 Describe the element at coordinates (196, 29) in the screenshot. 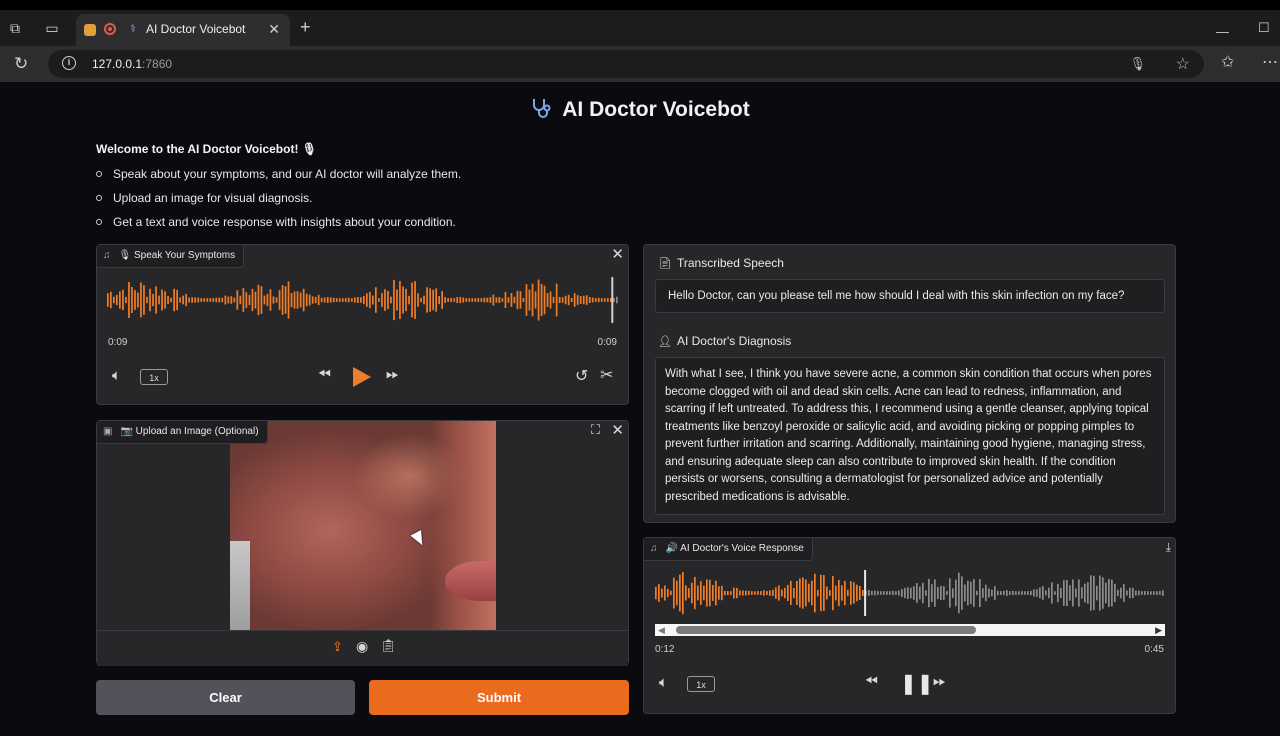

I see `tab-title: AI Doctor Voicebot` at that location.